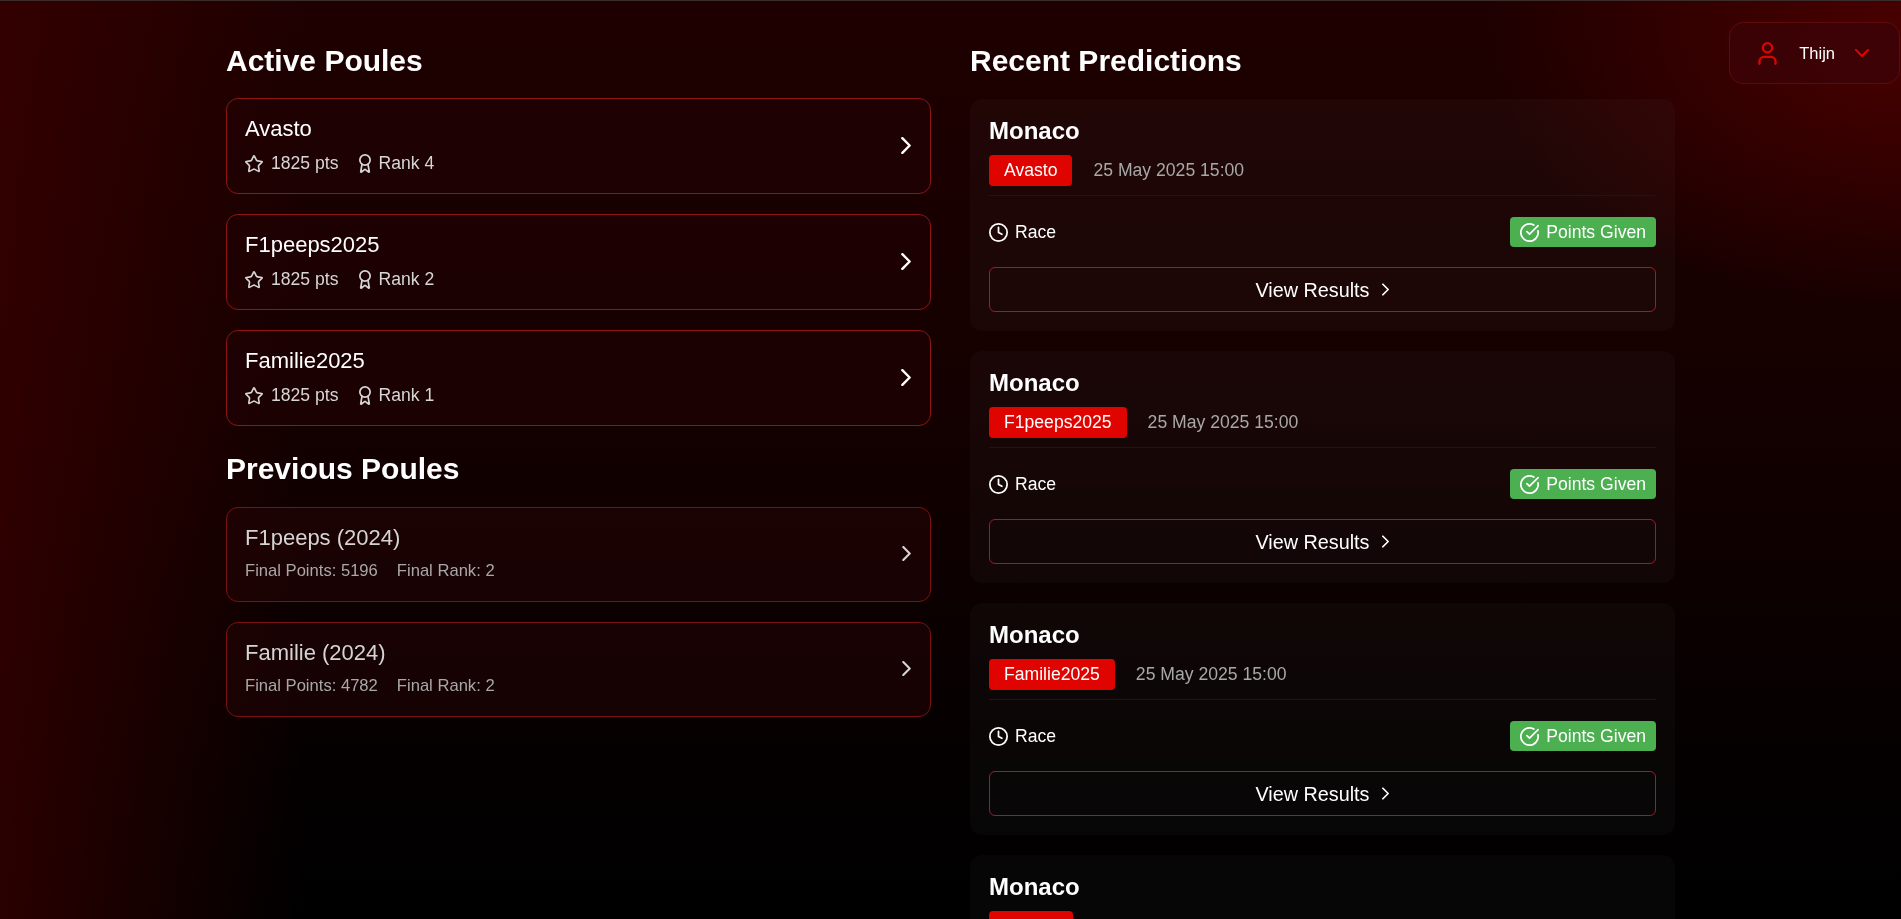 The height and width of the screenshot is (919, 1901). What do you see at coordinates (578, 378) in the screenshot?
I see `poule-card: Familie2025 1825 pts Rank 1` at bounding box center [578, 378].